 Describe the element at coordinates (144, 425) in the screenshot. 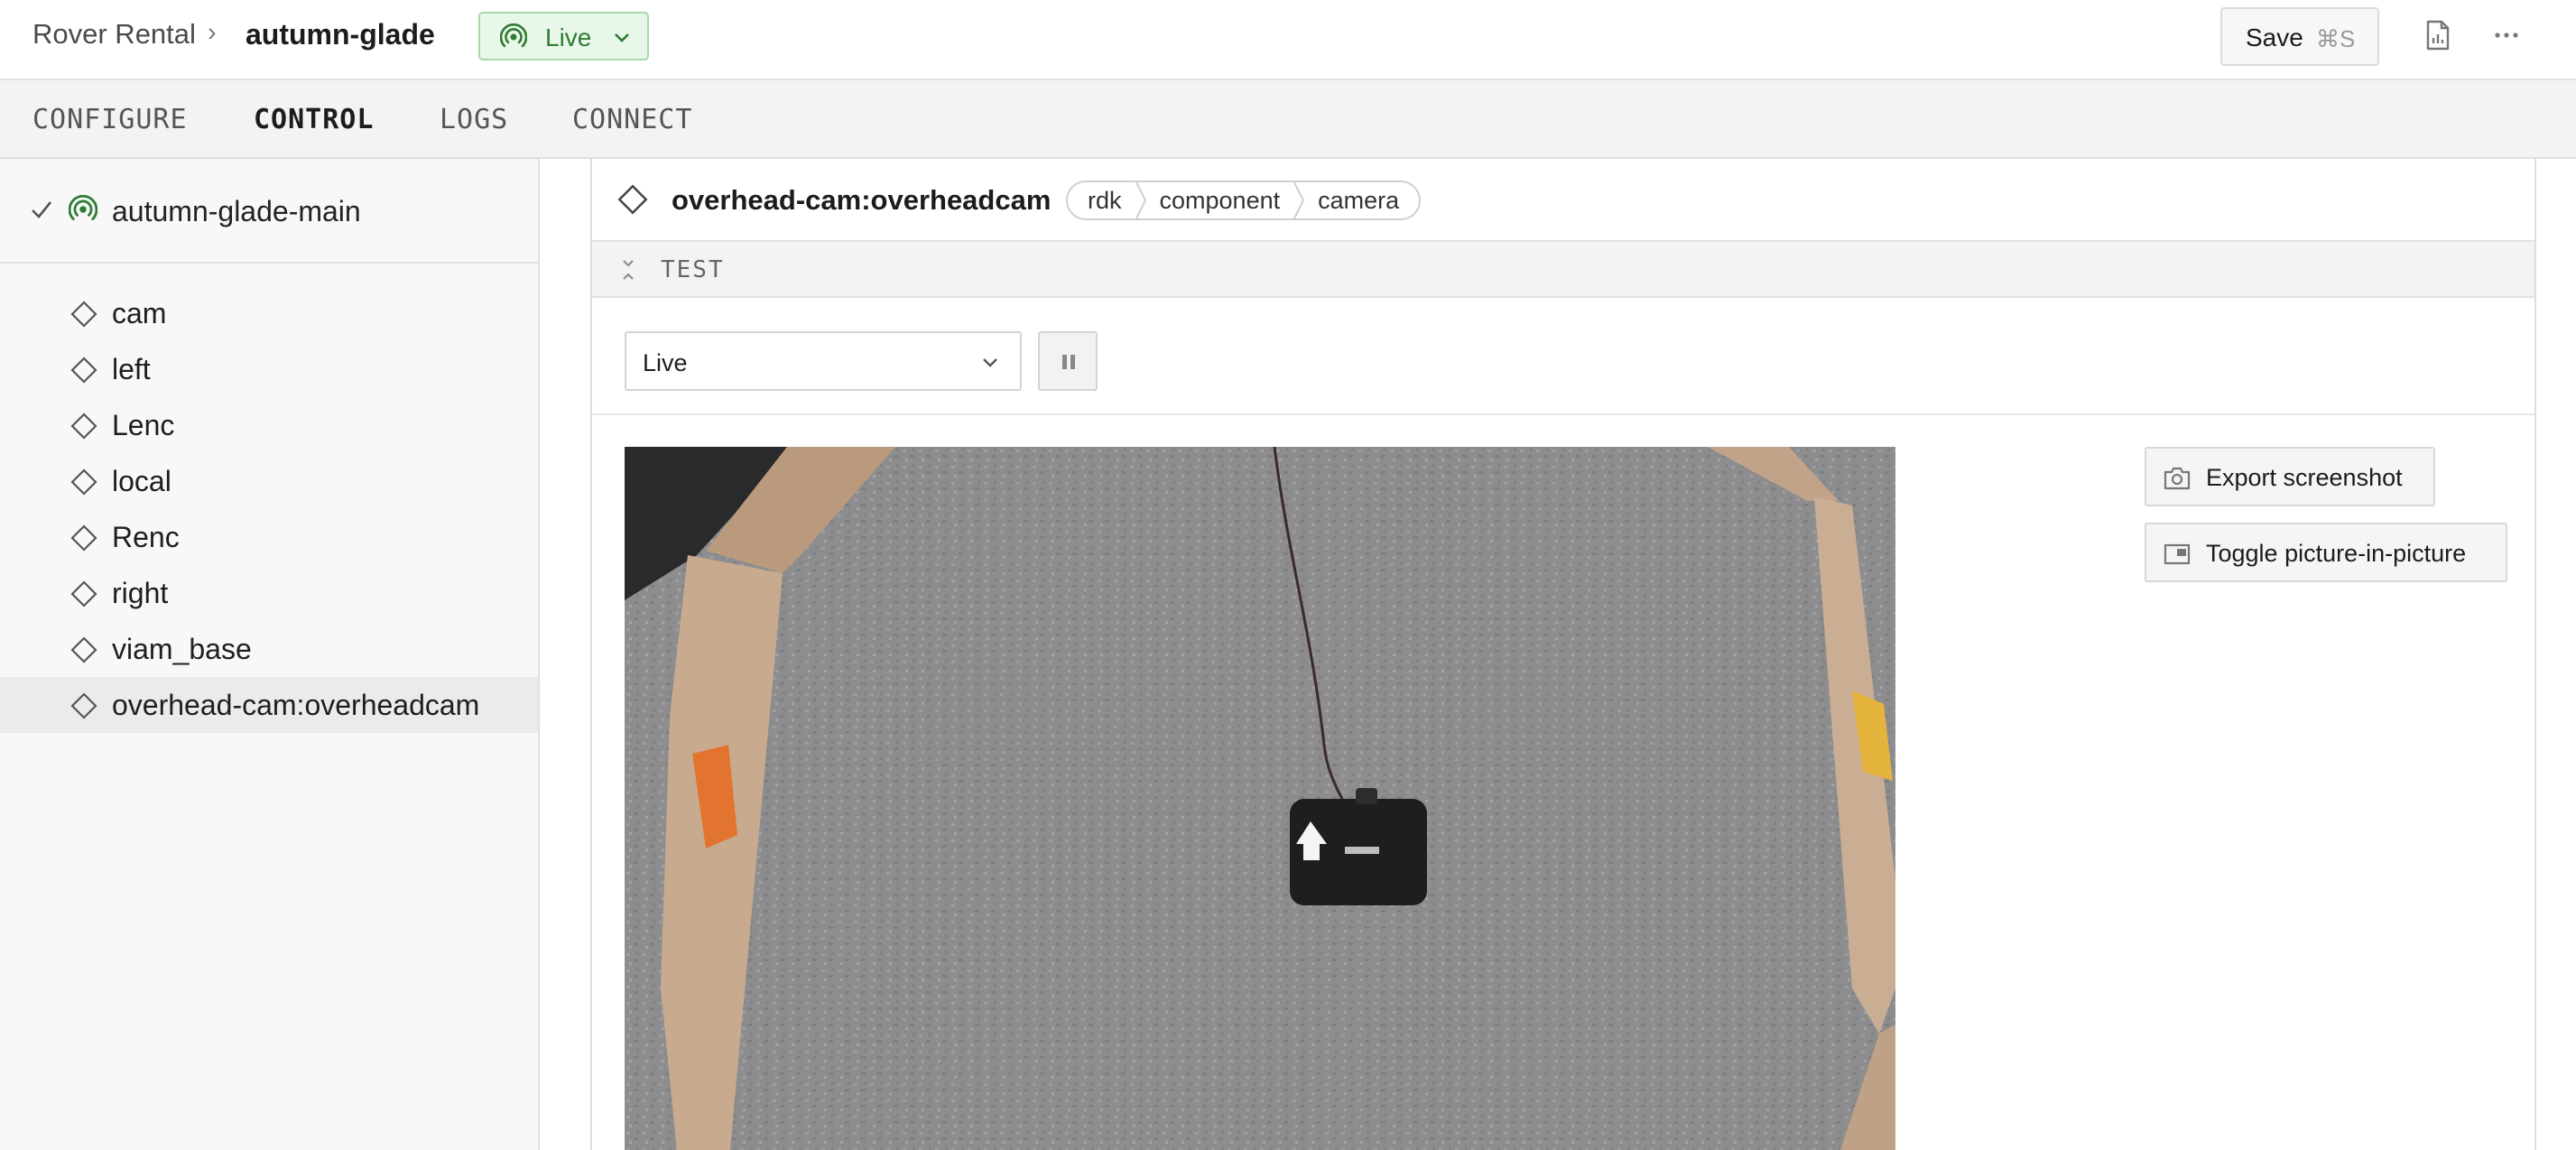

I see `component-label: Lenc` at that location.